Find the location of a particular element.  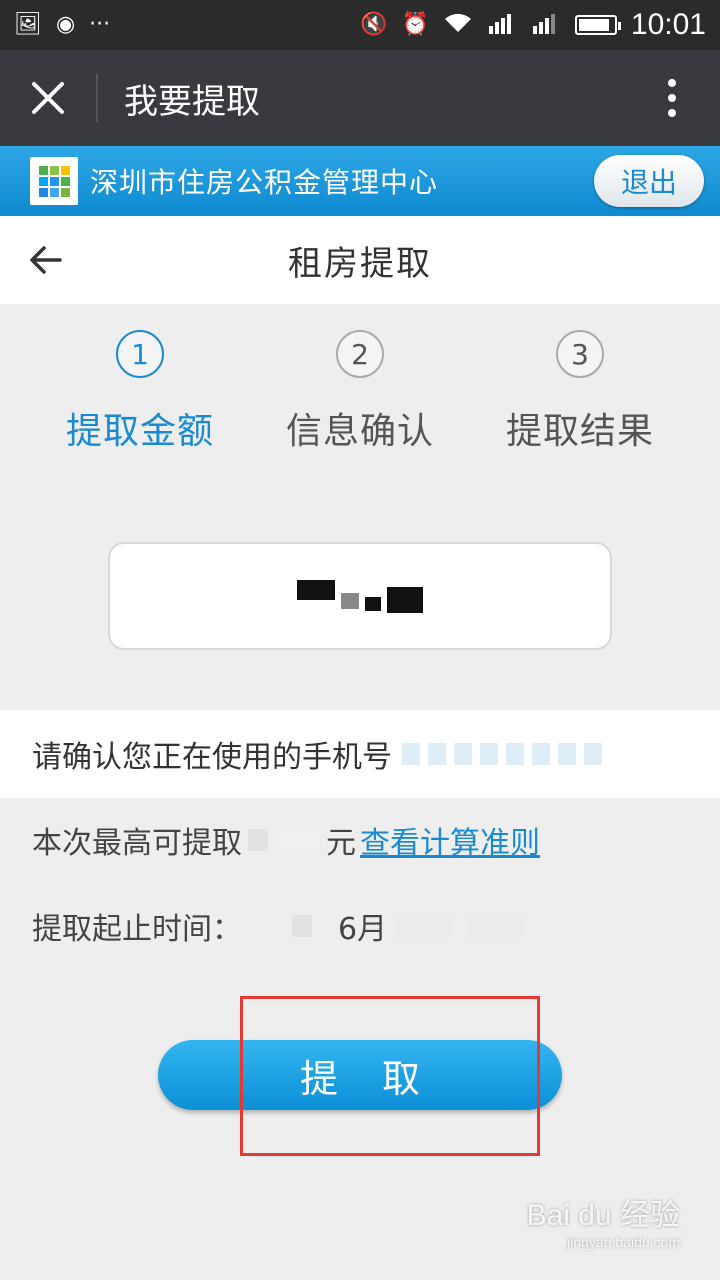

step-number: 2 is located at coordinates (360, 354).